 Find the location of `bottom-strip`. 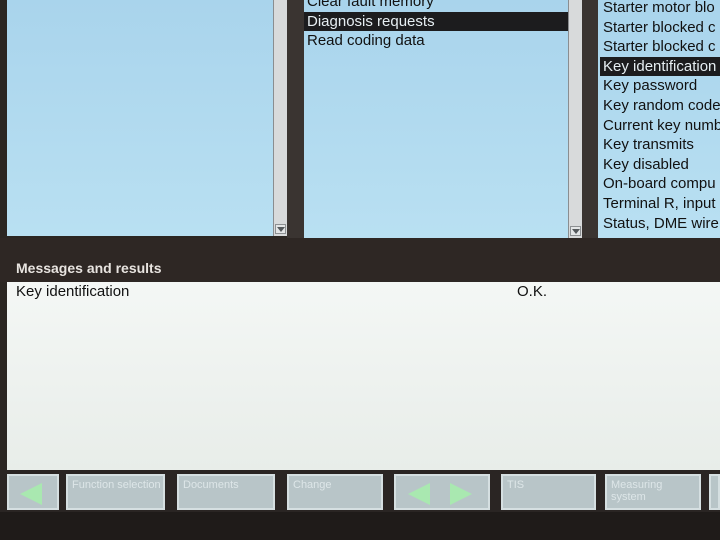

bottom-strip is located at coordinates (360, 526).